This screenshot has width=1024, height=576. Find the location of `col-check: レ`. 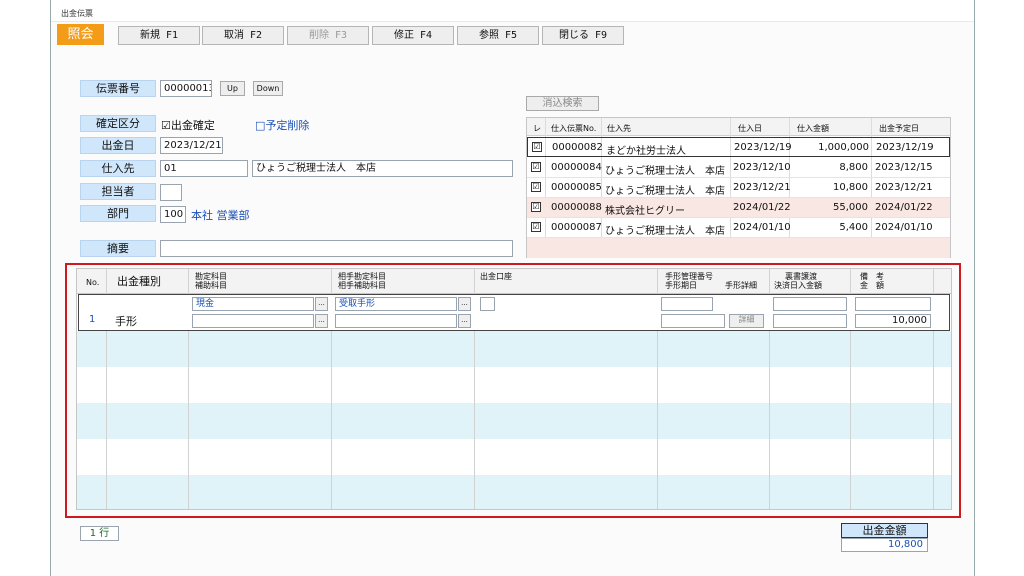

col-check: レ is located at coordinates (537, 128).